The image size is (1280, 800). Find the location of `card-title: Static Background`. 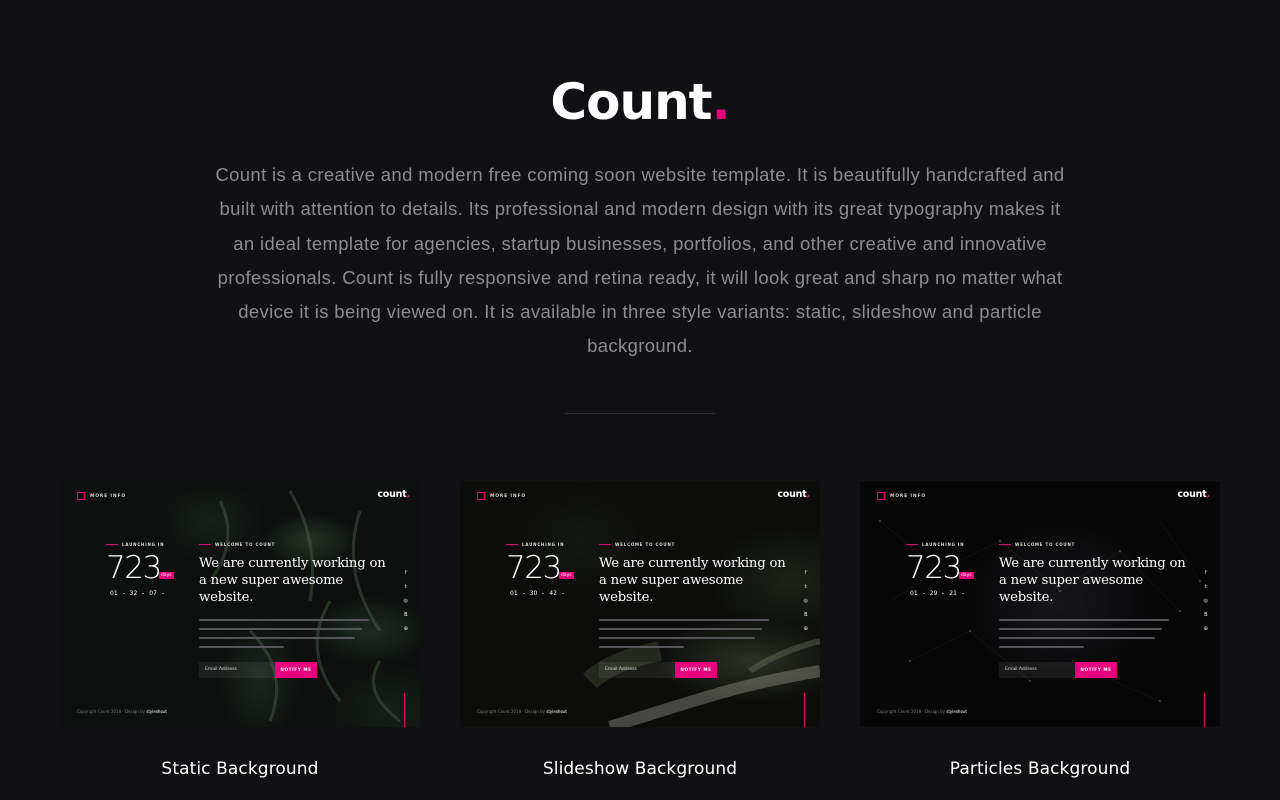

card-title: Static Background is located at coordinates (240, 769).